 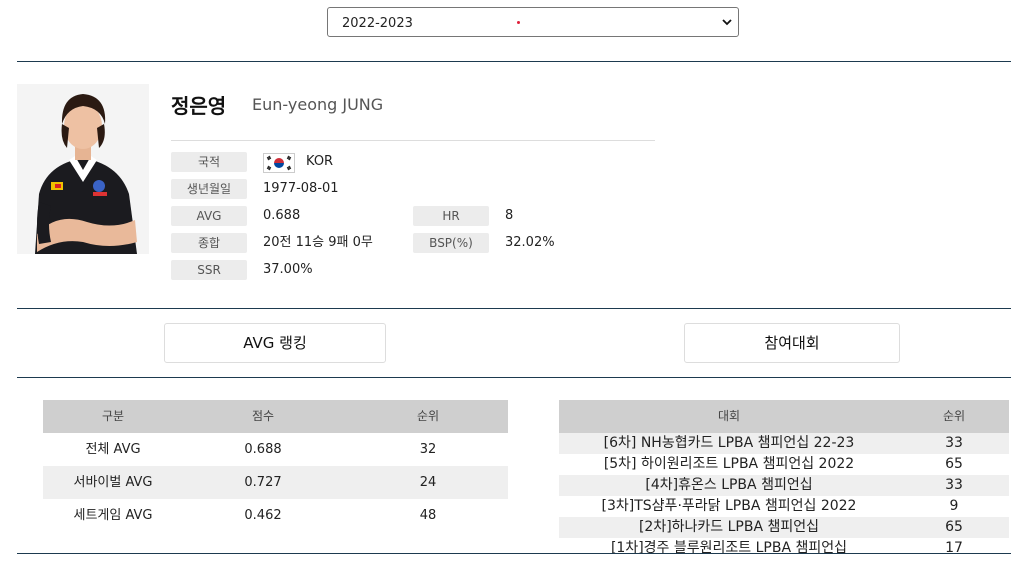 What do you see at coordinates (113, 449) in the screenshot?
I see `cell-category: 전체 AVG` at bounding box center [113, 449].